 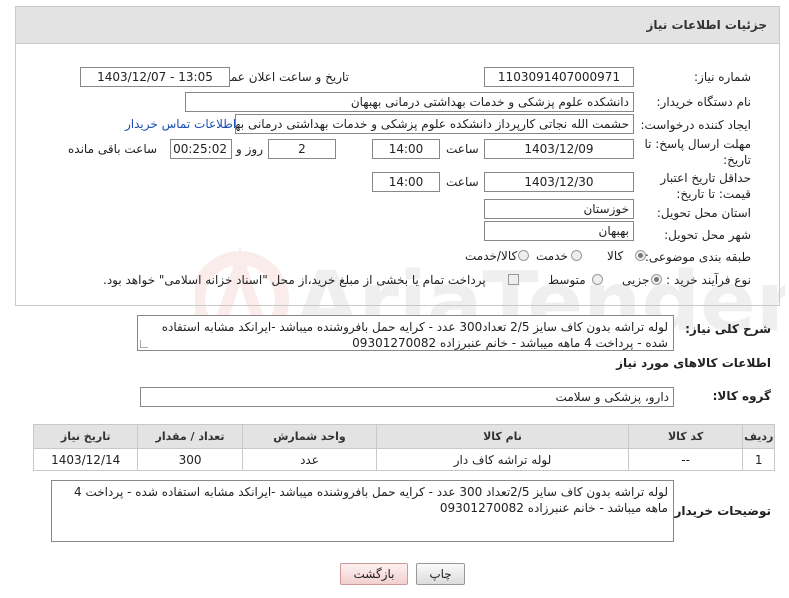 I want to click on announce-field: 1403/12/07 - 13:05, so click(x=155, y=77).